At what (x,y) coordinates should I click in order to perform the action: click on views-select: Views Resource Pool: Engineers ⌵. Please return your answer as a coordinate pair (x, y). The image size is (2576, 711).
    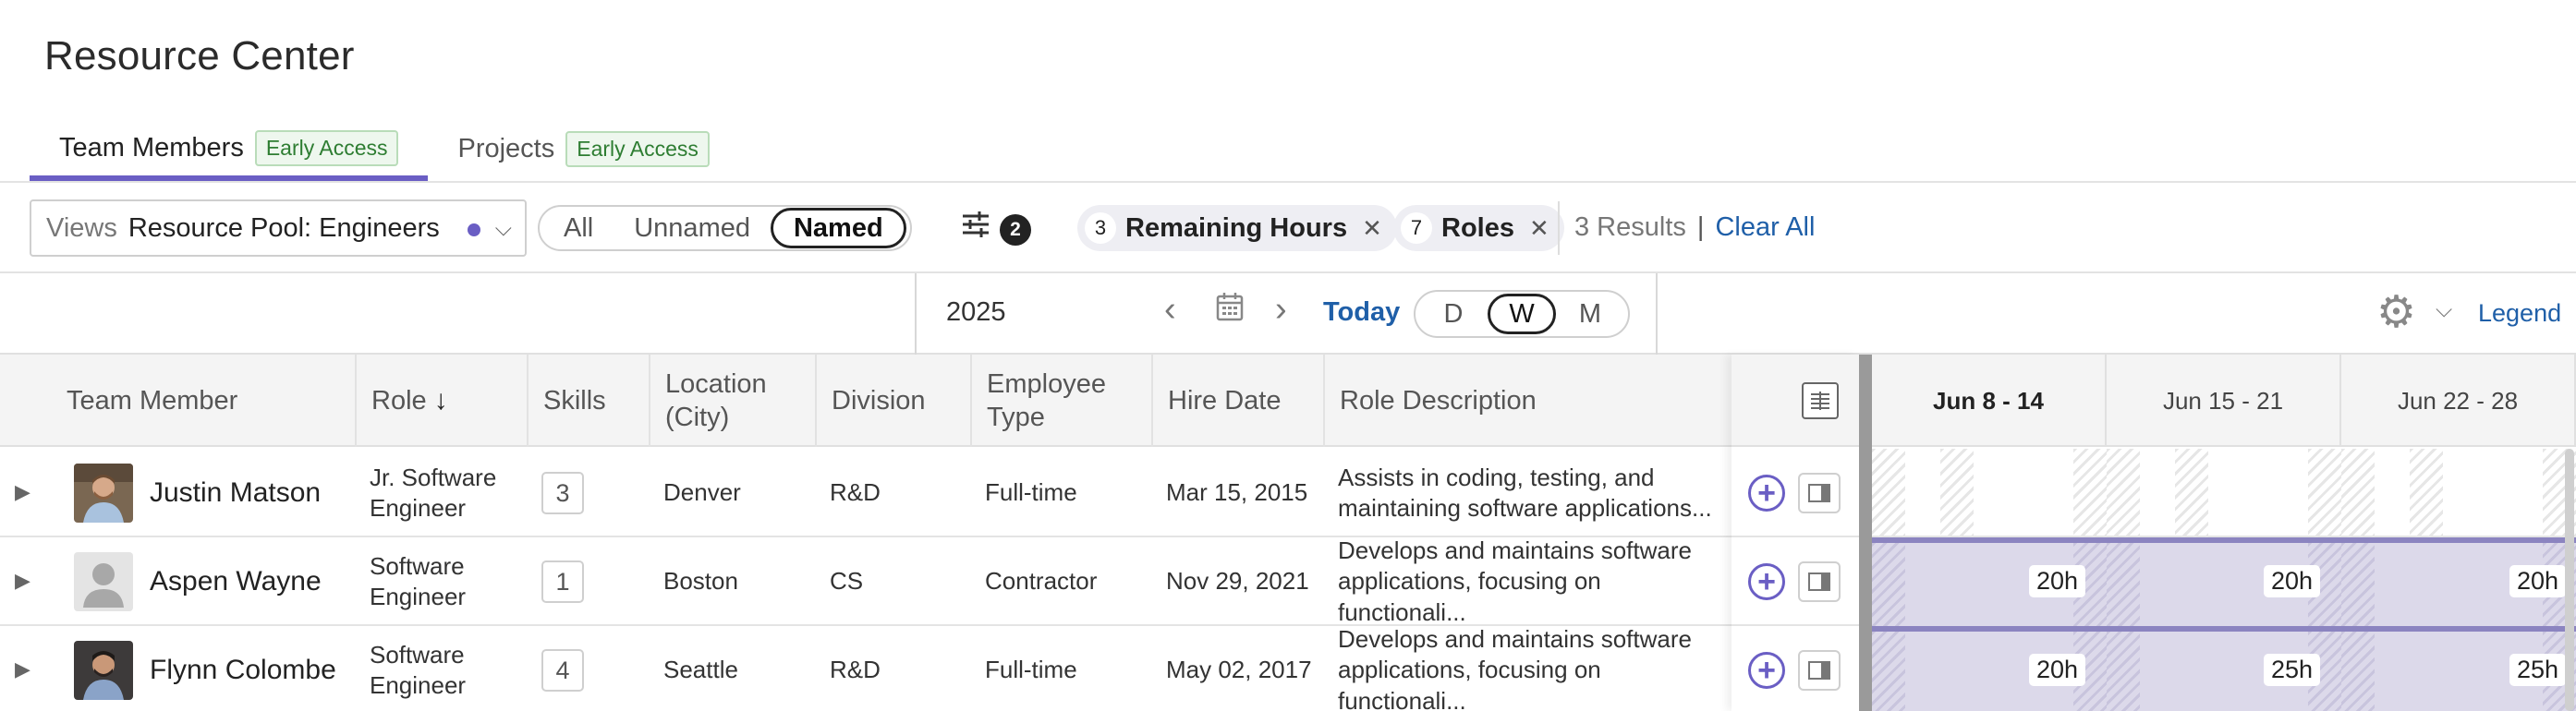
    Looking at the image, I should click on (278, 228).